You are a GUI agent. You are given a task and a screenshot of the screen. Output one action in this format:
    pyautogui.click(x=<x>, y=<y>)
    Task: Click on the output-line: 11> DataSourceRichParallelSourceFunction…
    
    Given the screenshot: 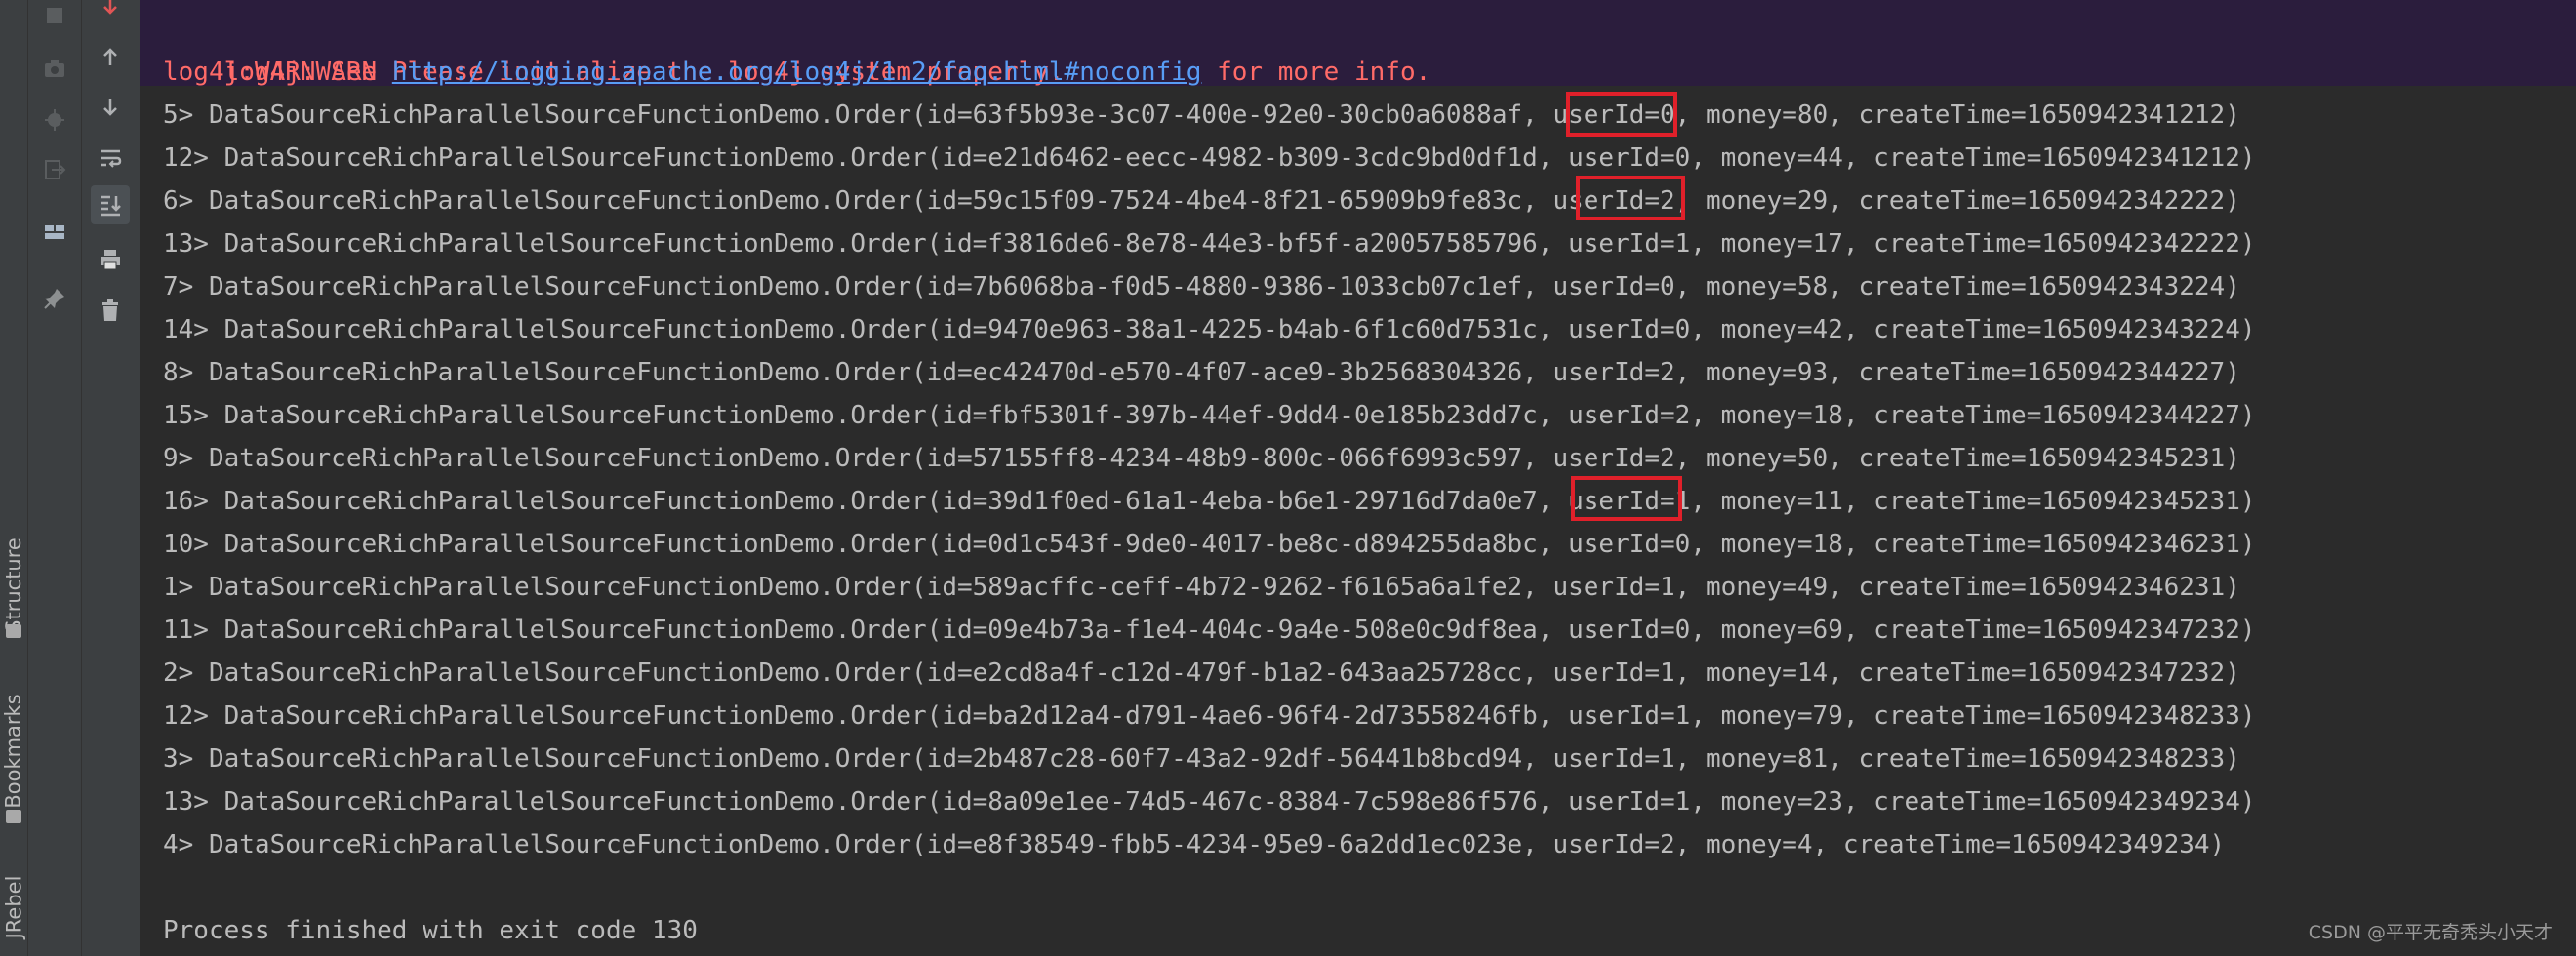 What is the action you would take?
    pyautogui.click(x=1209, y=630)
    